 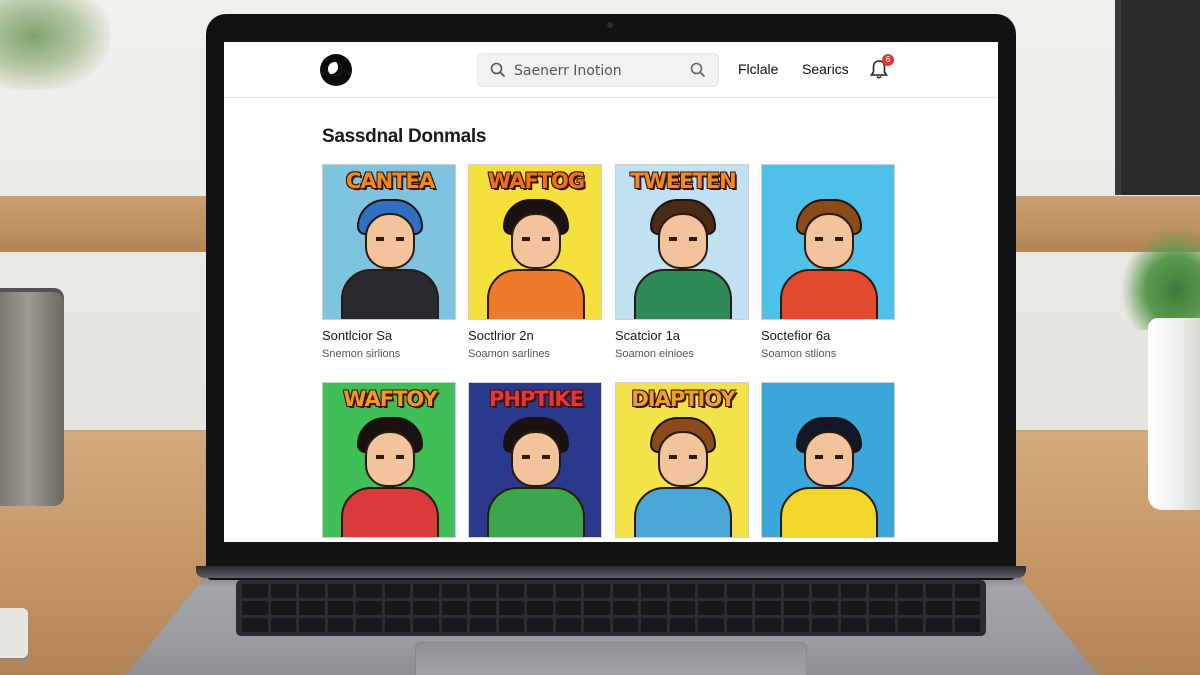 What do you see at coordinates (55, 45) in the screenshot?
I see `background-plant` at bounding box center [55, 45].